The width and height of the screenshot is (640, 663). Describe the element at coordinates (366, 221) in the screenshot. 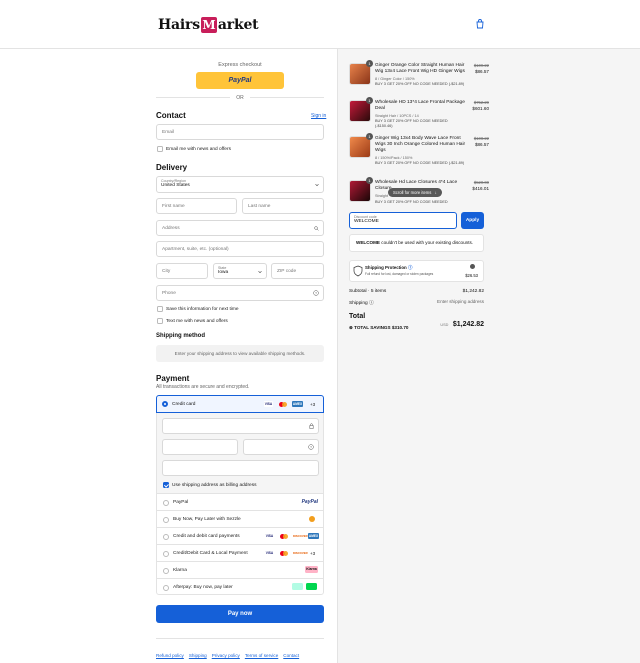

I see `discount-value: WELCOME` at that location.